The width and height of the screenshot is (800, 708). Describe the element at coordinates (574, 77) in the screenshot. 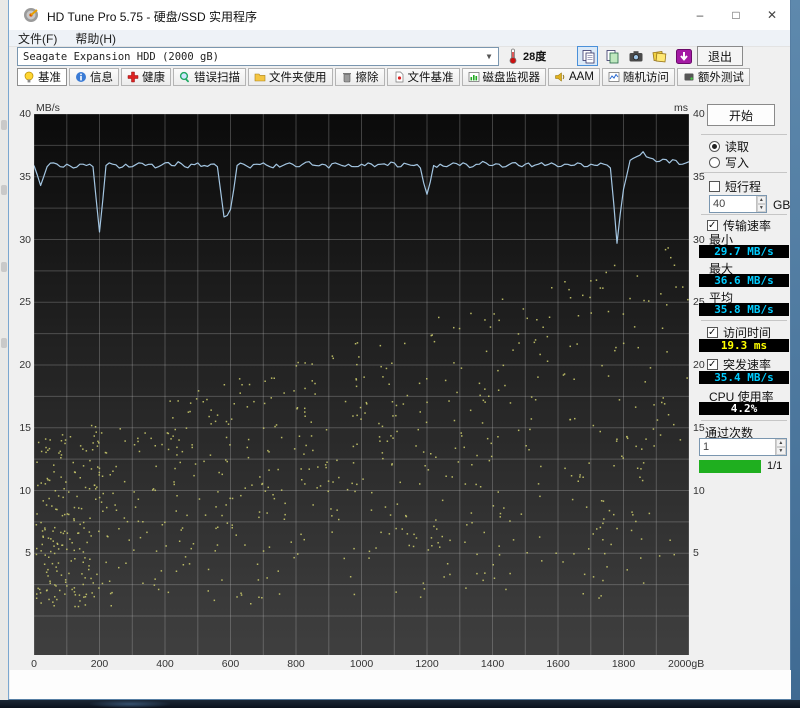

I see `tab-aam: AAM` at that location.